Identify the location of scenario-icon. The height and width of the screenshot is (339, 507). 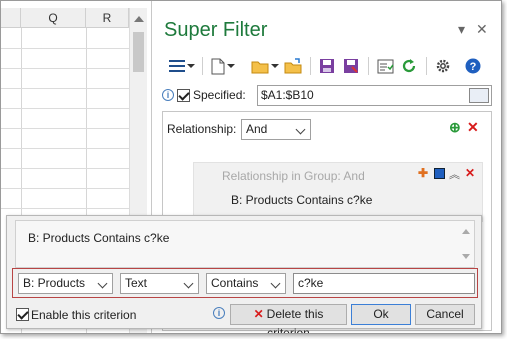
(385, 66).